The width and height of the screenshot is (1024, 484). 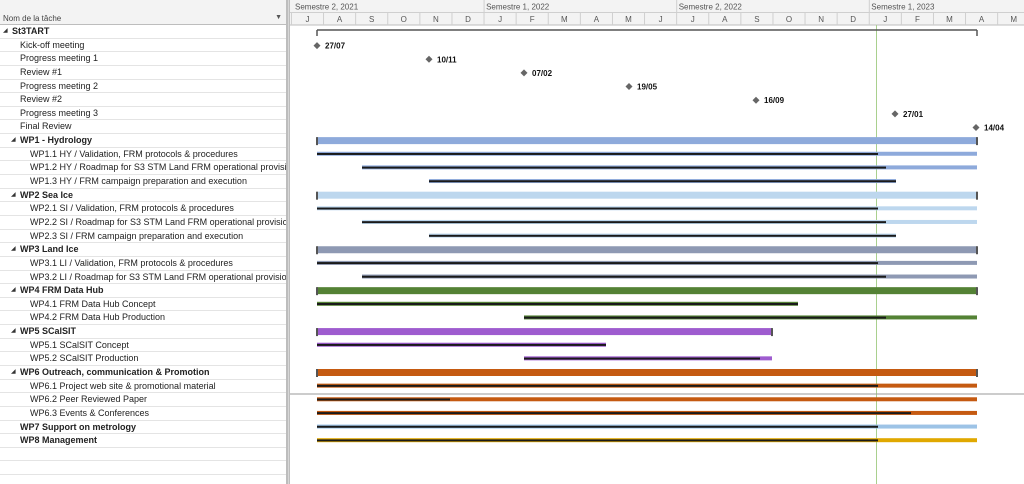 I want to click on milestone-date-label: 16/09, so click(x=774, y=100).